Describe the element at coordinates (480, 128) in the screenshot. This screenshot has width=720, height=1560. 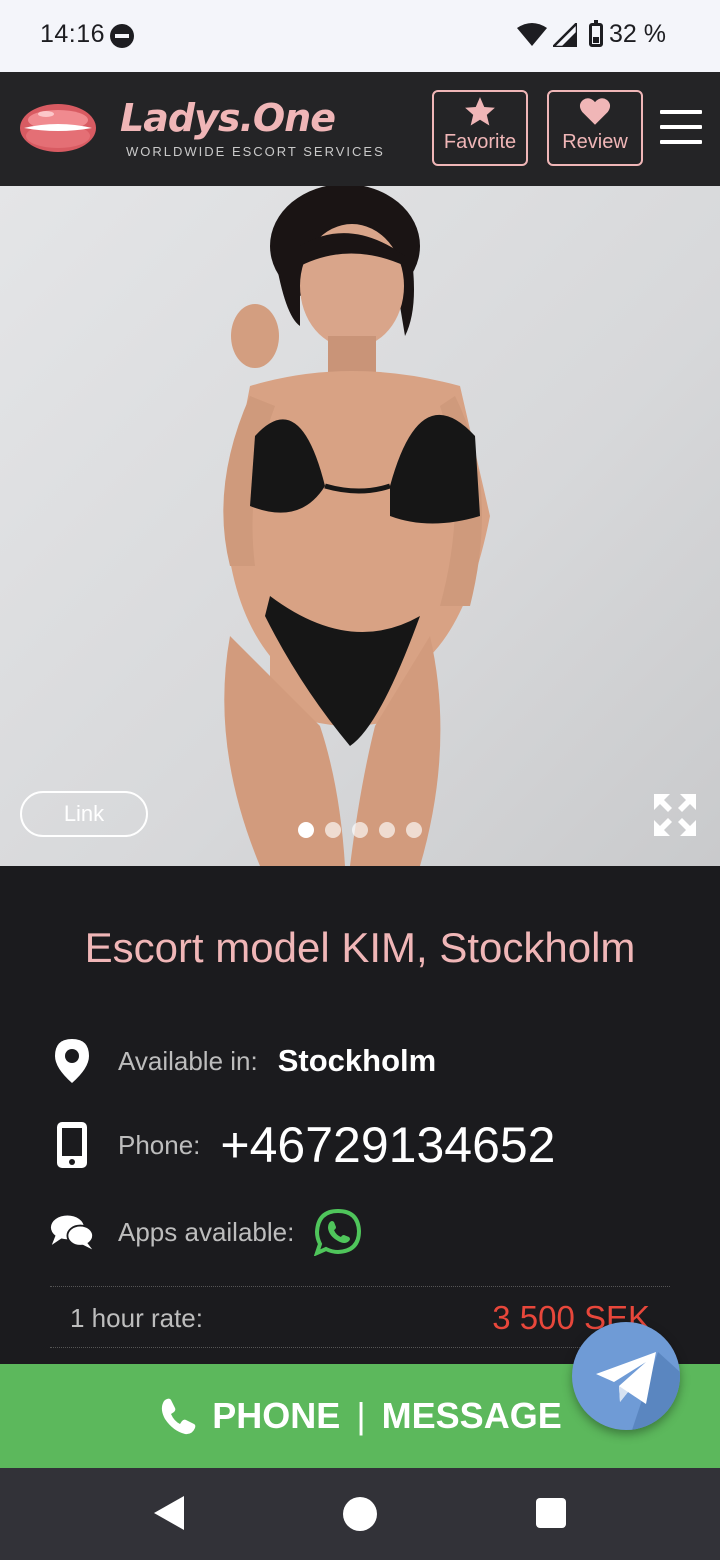
I see `favorite-button: Favorite` at that location.